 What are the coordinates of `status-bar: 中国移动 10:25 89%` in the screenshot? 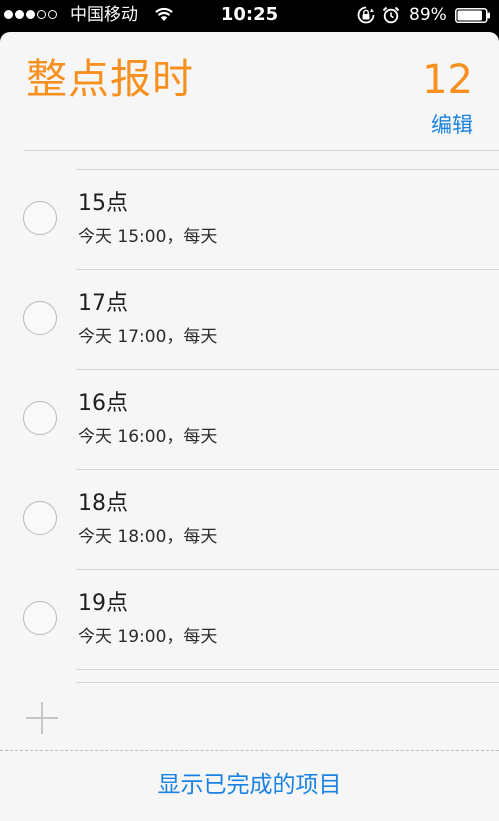 It's located at (249, 15).